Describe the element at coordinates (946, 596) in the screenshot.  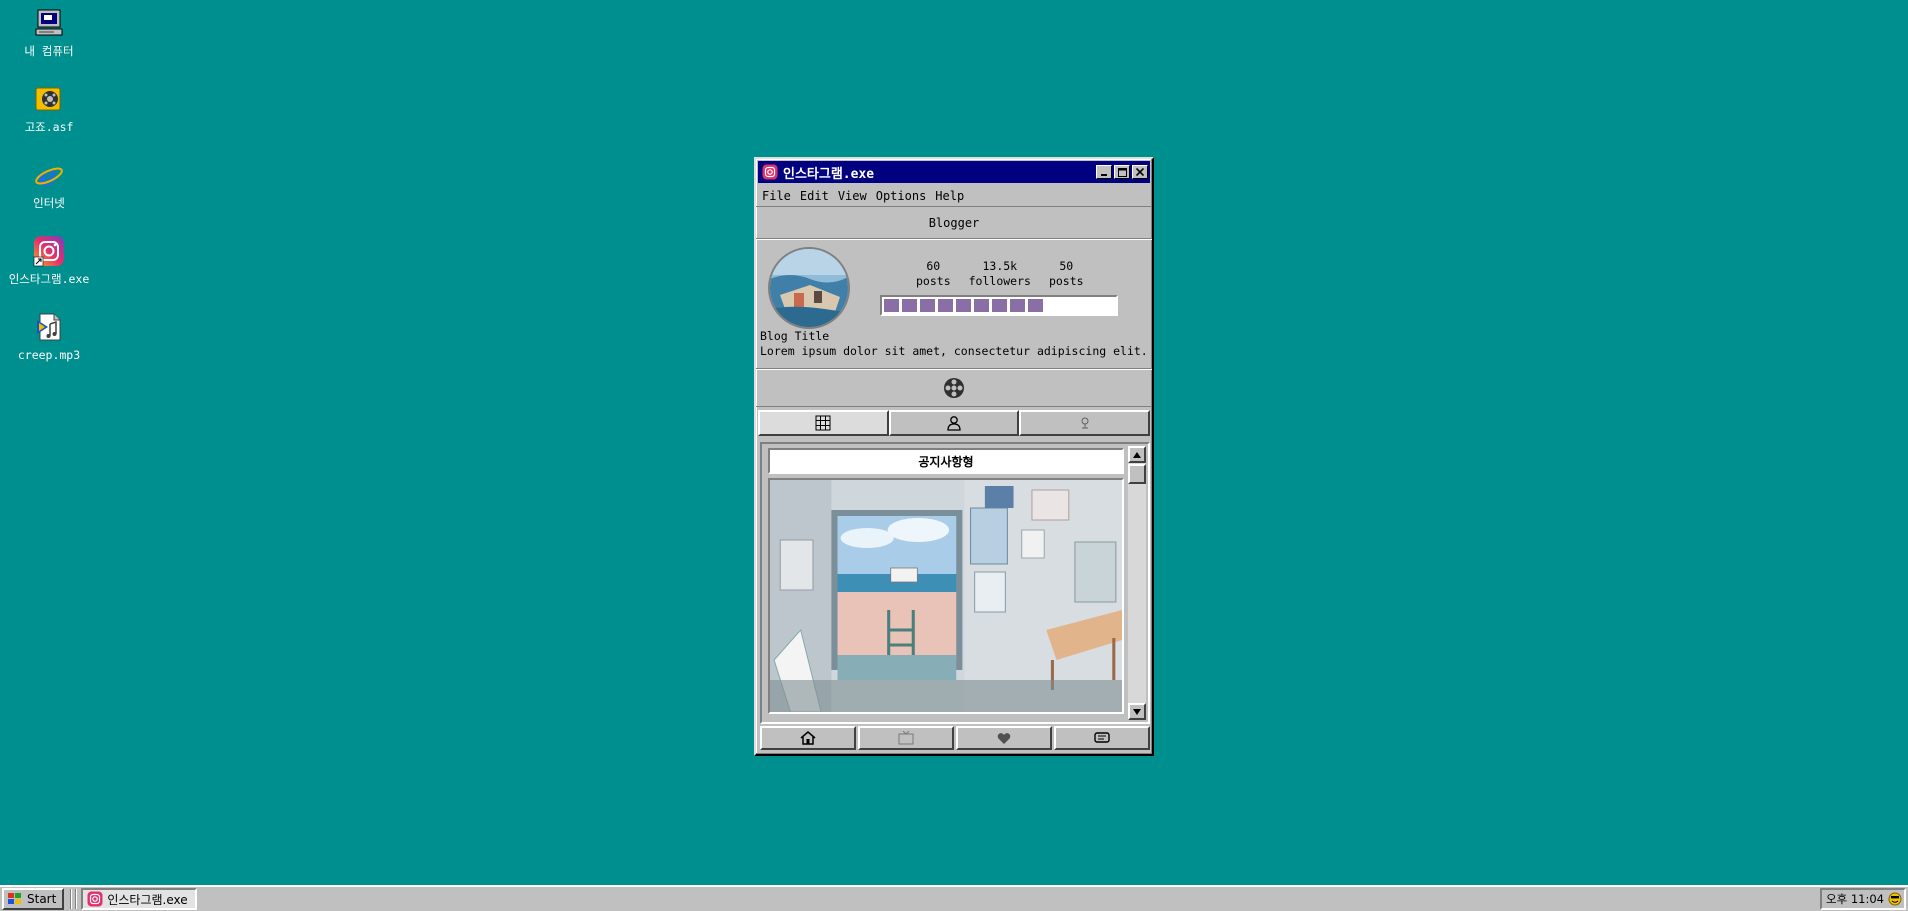
I see `feed-photo` at that location.